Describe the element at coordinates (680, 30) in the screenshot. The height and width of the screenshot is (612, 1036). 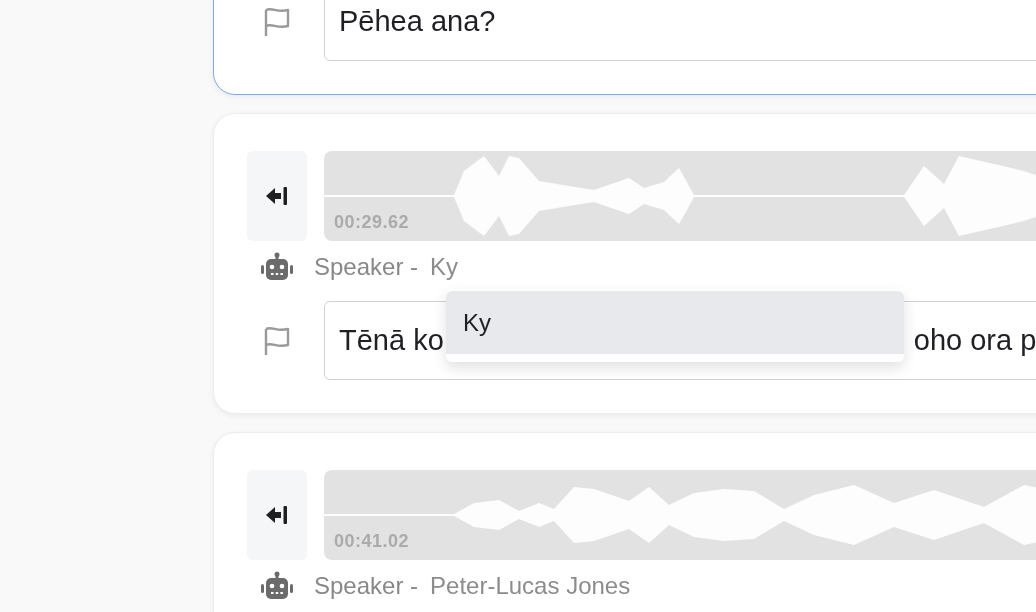
I see `transcript-field: Pēhea ana?` at that location.